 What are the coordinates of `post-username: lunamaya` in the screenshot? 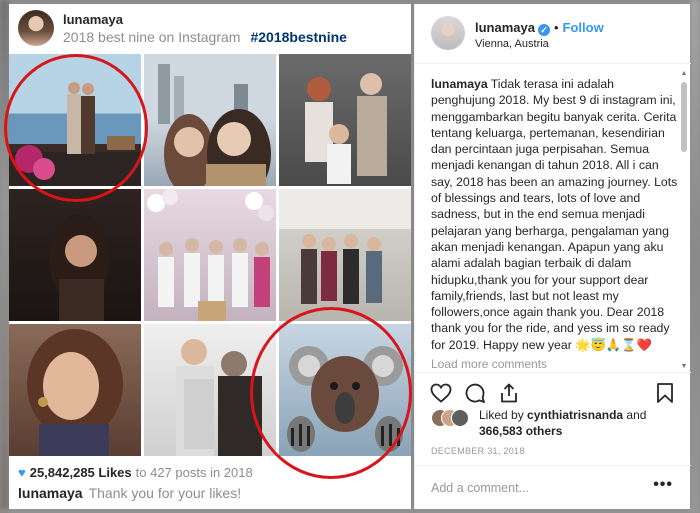 It's located at (93, 19).